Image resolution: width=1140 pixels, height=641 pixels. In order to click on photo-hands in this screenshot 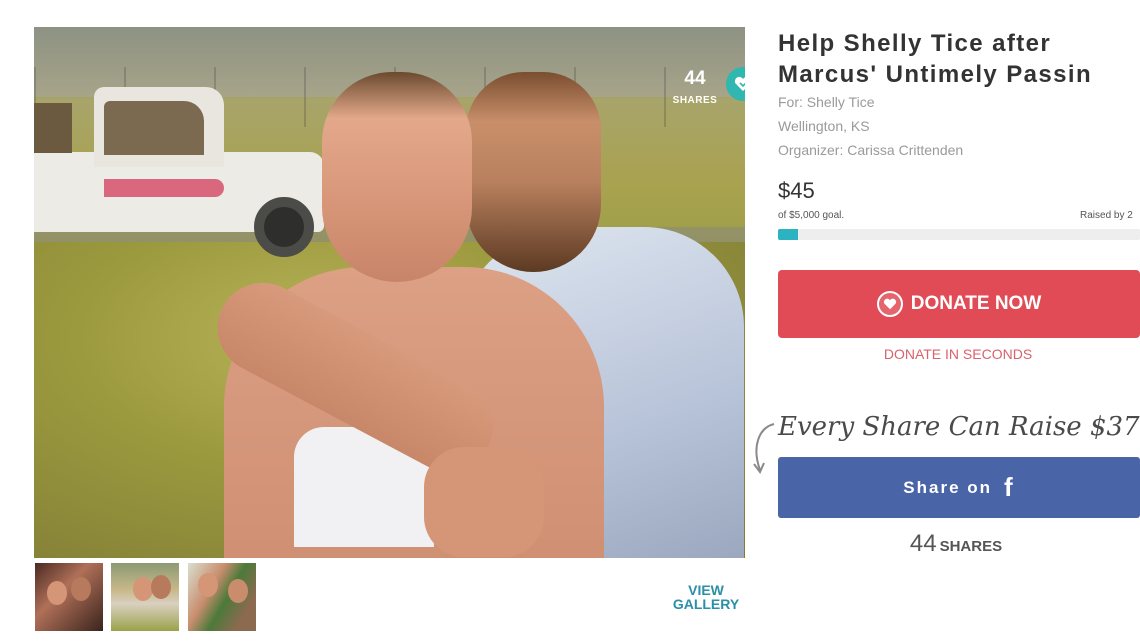, I will do `click(484, 502)`.